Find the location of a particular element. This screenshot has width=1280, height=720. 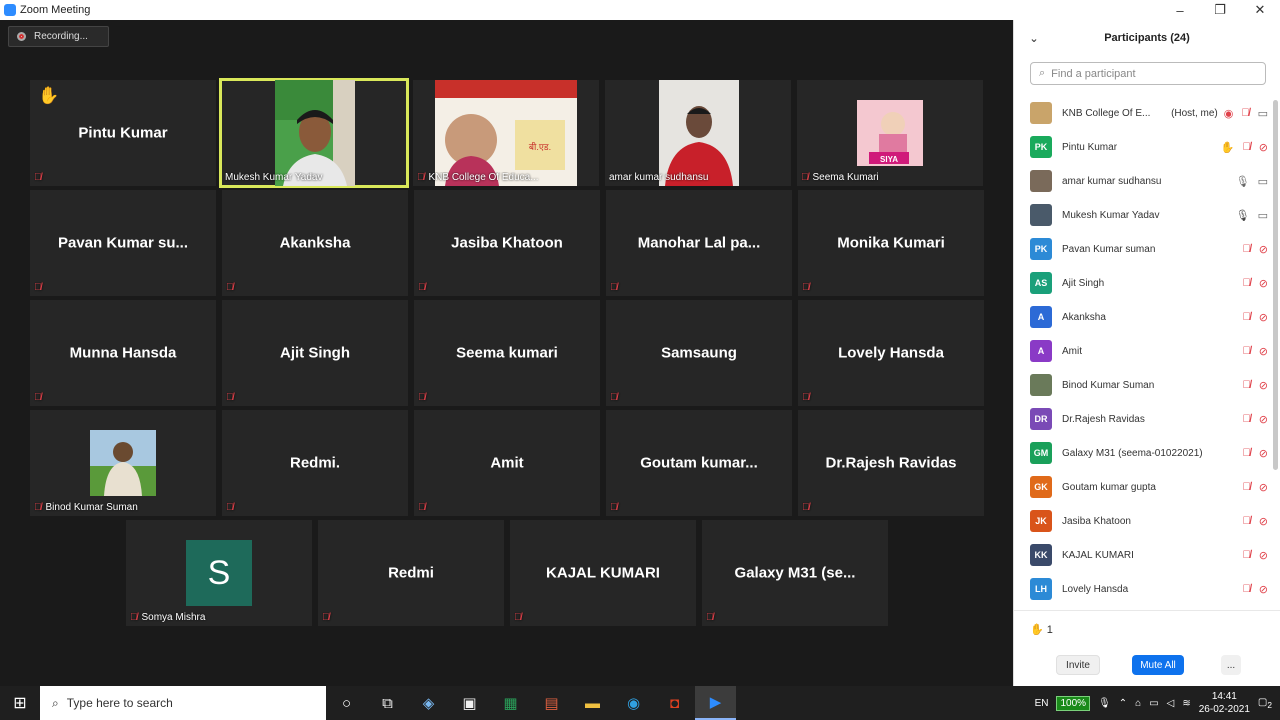

file-explorer-icon: ▬ is located at coordinates (592, 703).